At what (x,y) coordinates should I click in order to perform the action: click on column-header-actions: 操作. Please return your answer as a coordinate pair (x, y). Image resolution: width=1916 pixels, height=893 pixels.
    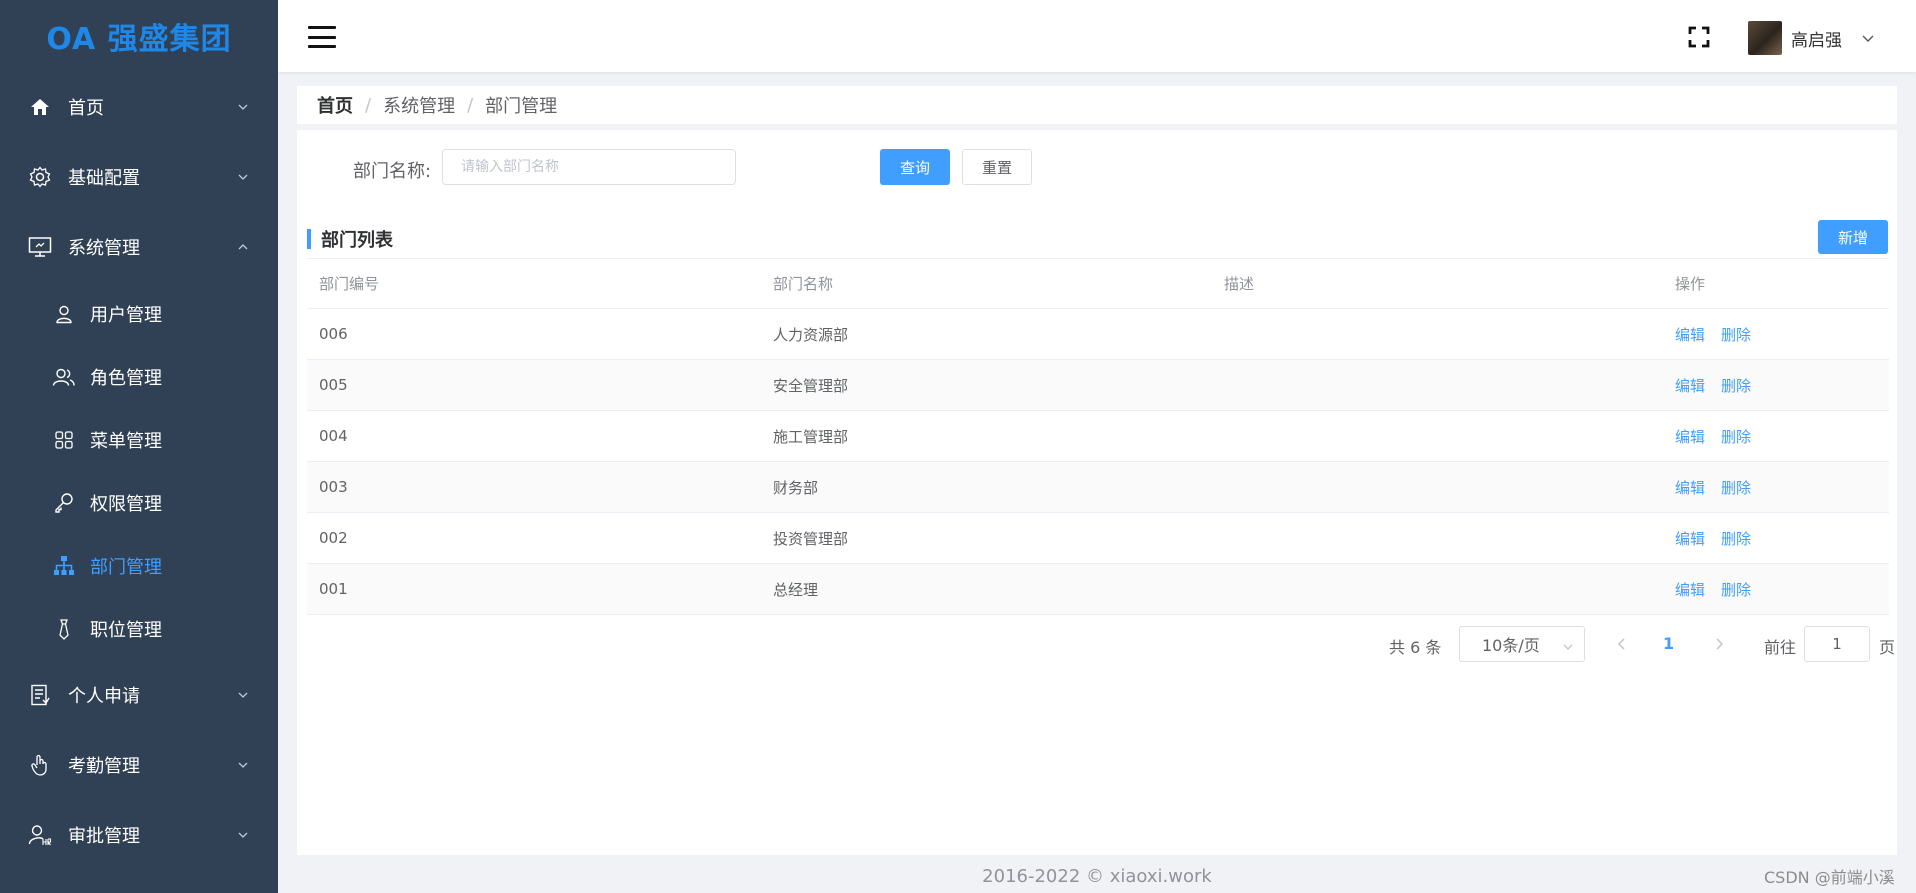
    Looking at the image, I should click on (1690, 284).